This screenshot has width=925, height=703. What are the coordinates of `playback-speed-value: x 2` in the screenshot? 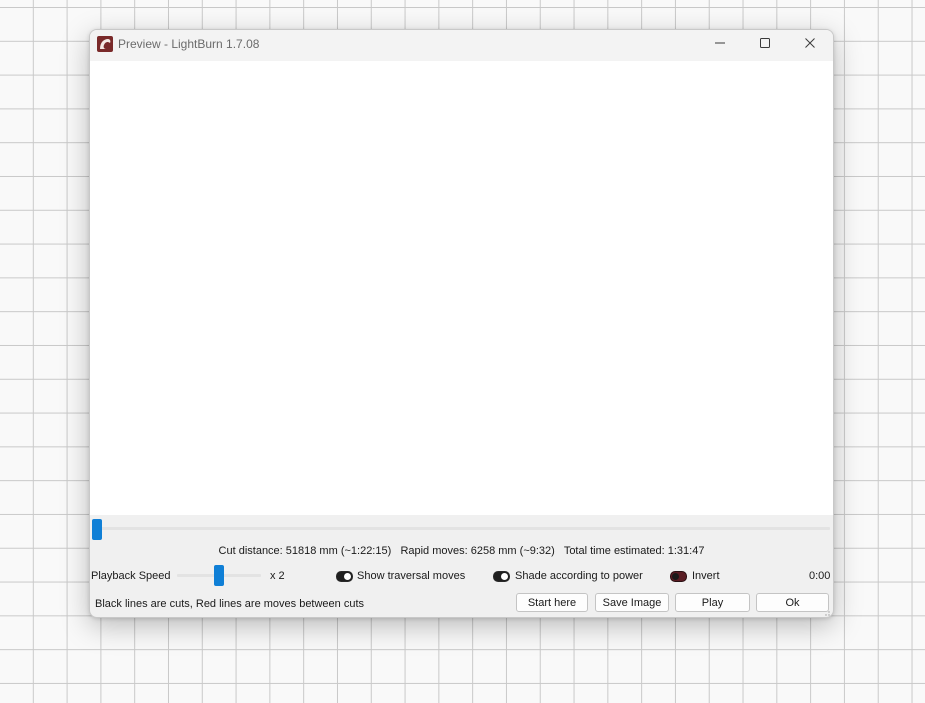 It's located at (277, 576).